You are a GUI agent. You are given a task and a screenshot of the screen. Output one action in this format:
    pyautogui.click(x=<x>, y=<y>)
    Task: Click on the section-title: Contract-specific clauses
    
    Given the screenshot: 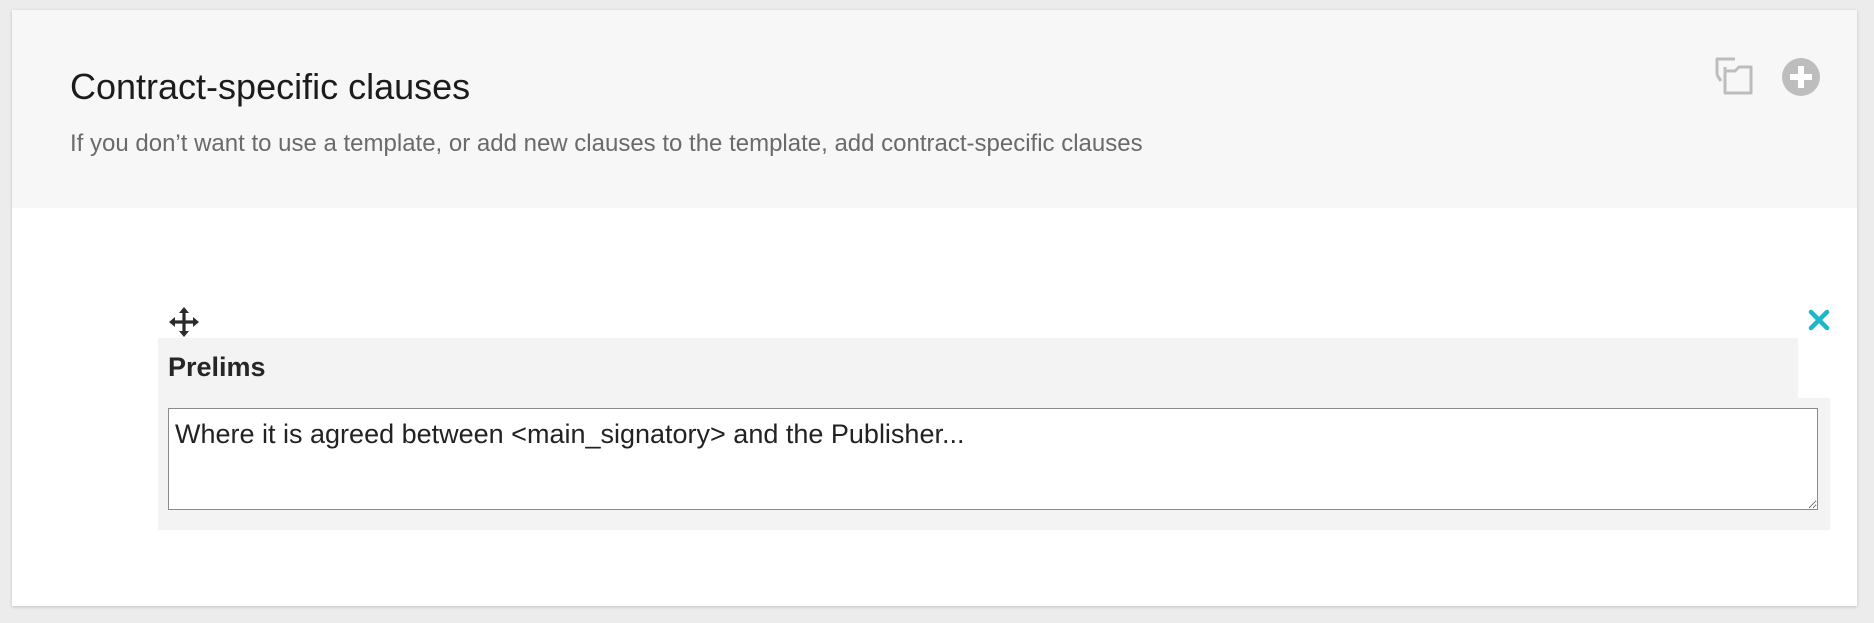 What is the action you would take?
    pyautogui.click(x=270, y=86)
    